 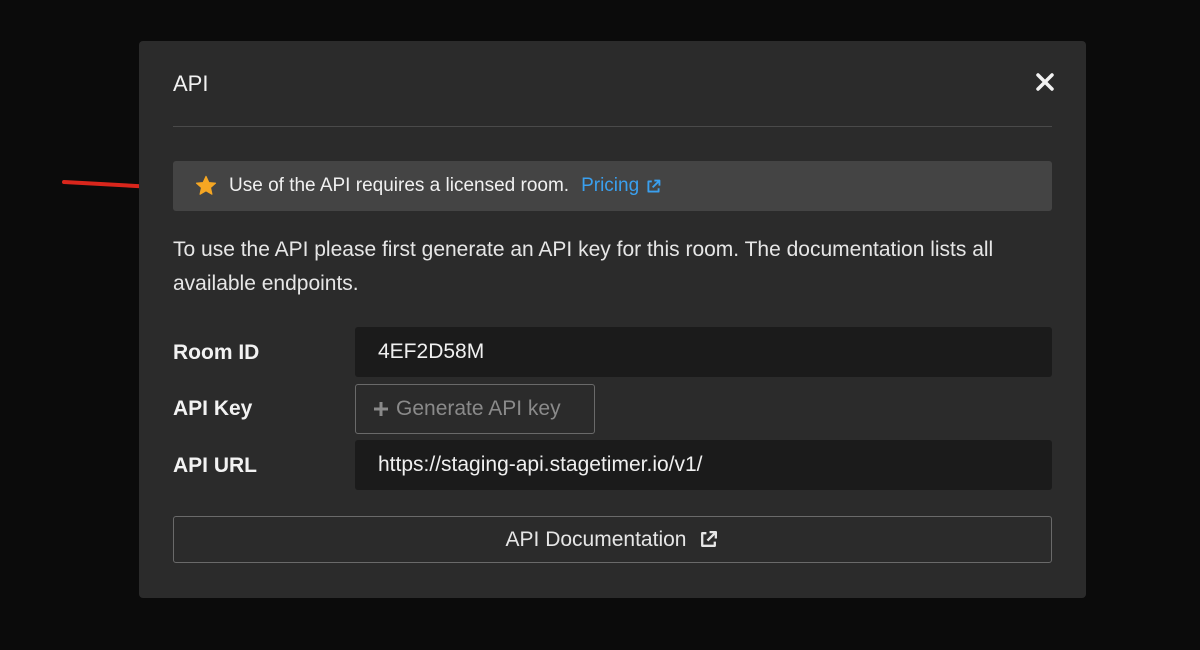 What do you see at coordinates (206, 186) in the screenshot?
I see `star-icon` at bounding box center [206, 186].